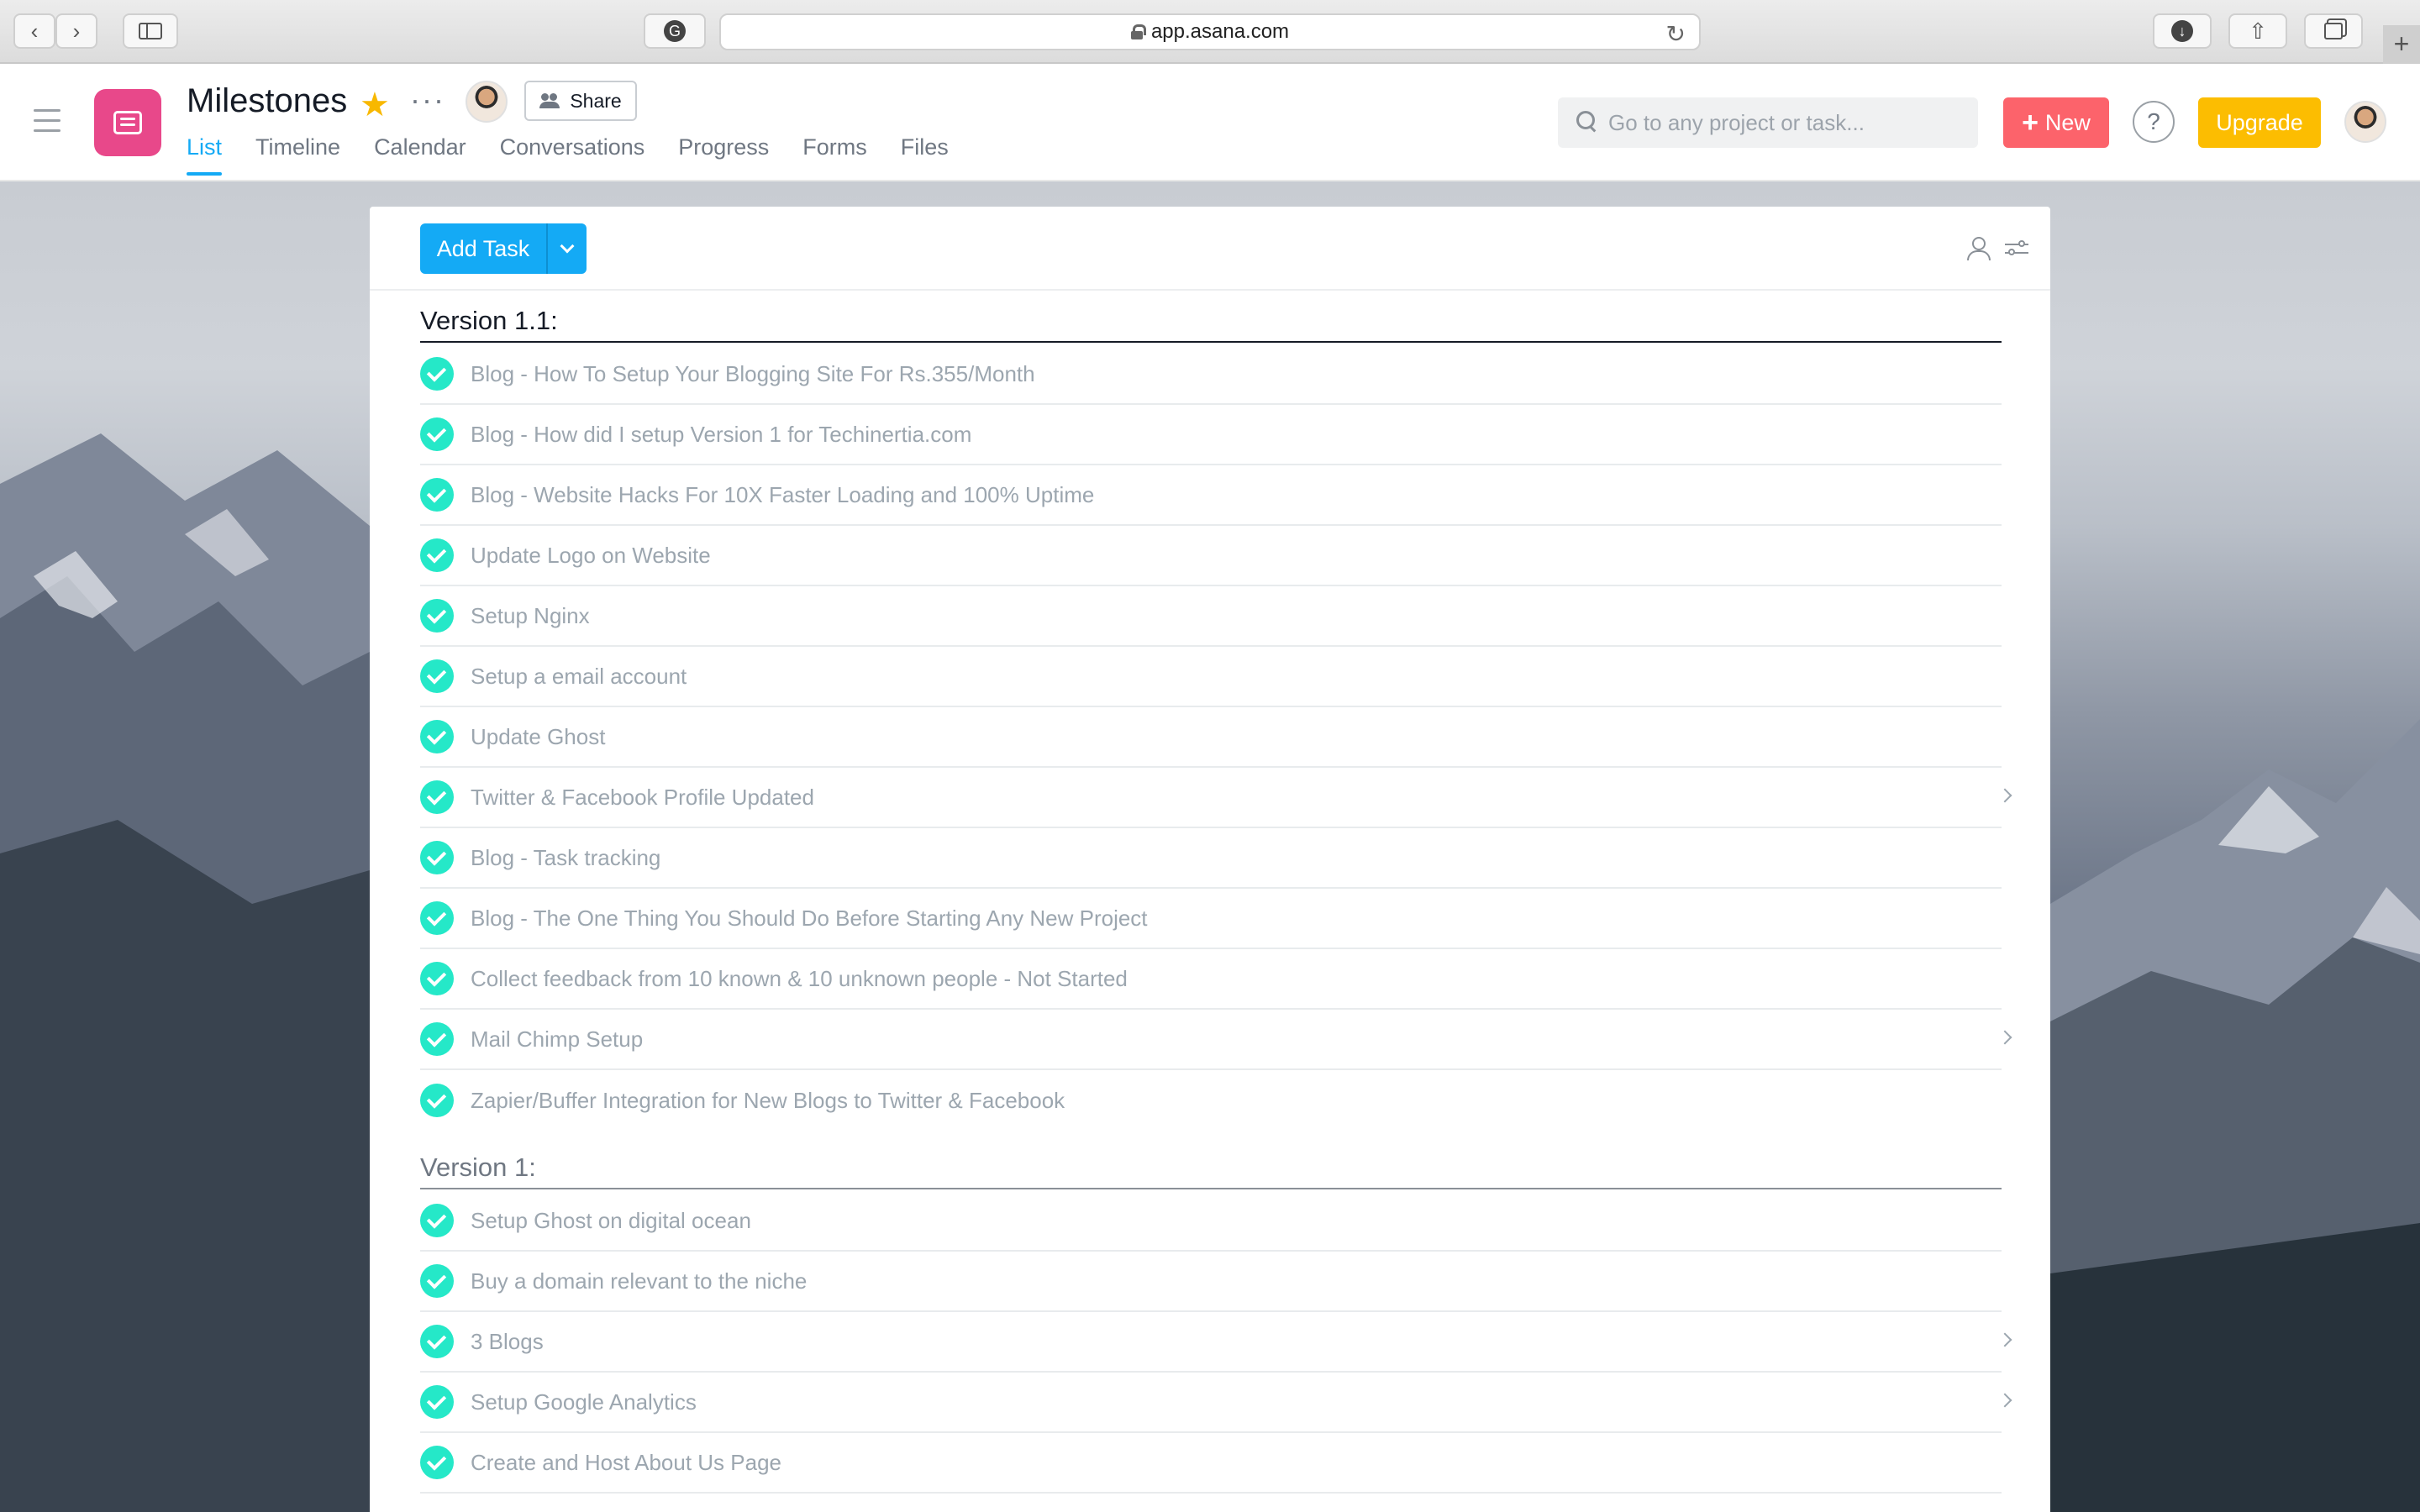  What do you see at coordinates (1211, 556) in the screenshot?
I see `task-row: Update Logo on Website` at bounding box center [1211, 556].